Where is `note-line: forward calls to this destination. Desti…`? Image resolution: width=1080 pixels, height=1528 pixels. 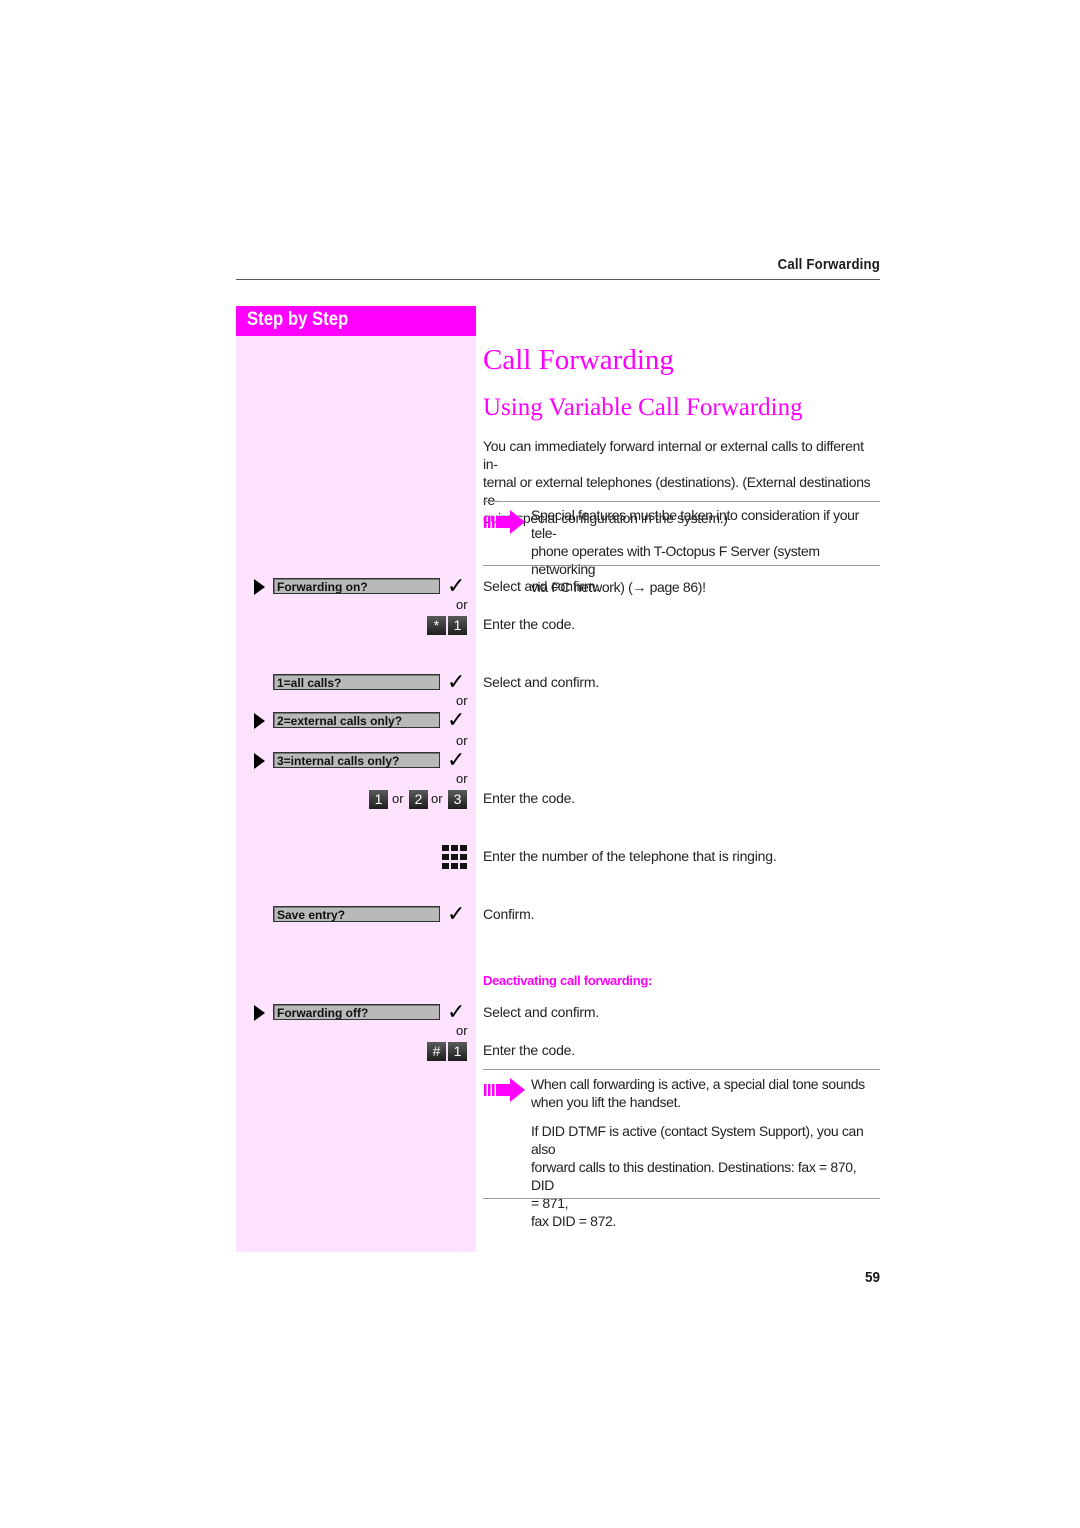 note-line: forward calls to this destination. Desti… is located at coordinates (694, 1176).